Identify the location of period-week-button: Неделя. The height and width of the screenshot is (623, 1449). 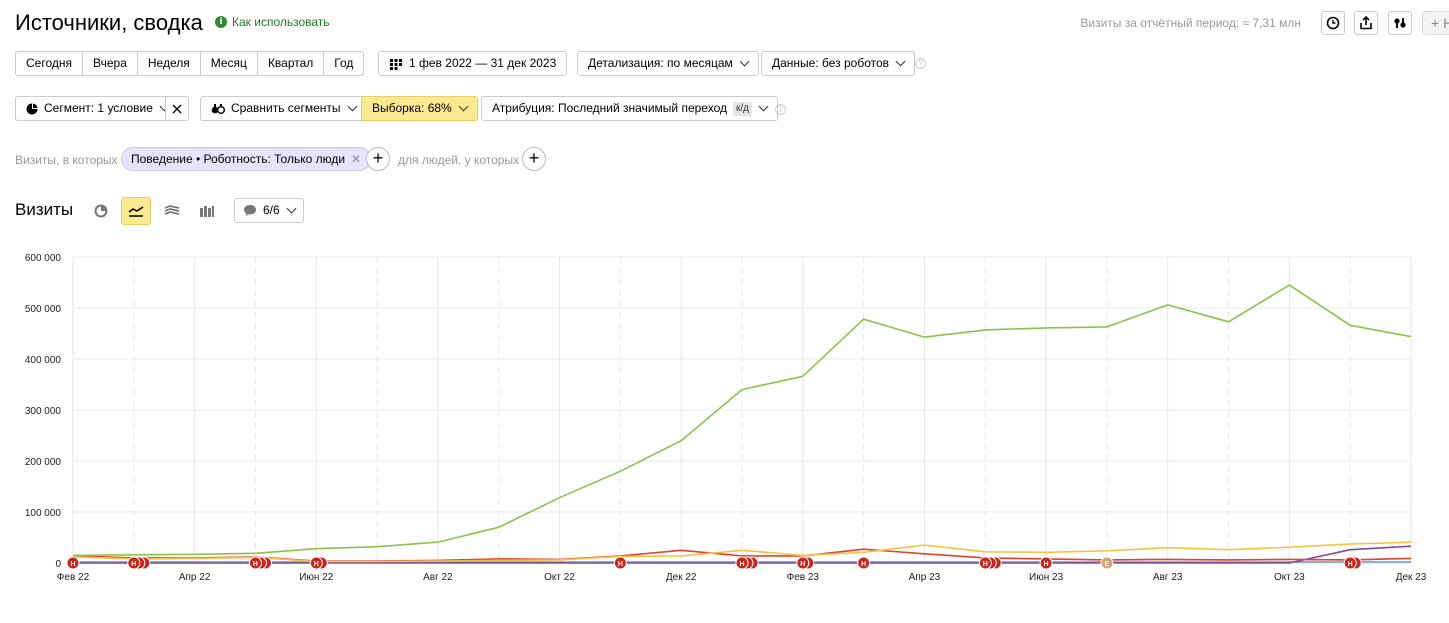
(168, 63).